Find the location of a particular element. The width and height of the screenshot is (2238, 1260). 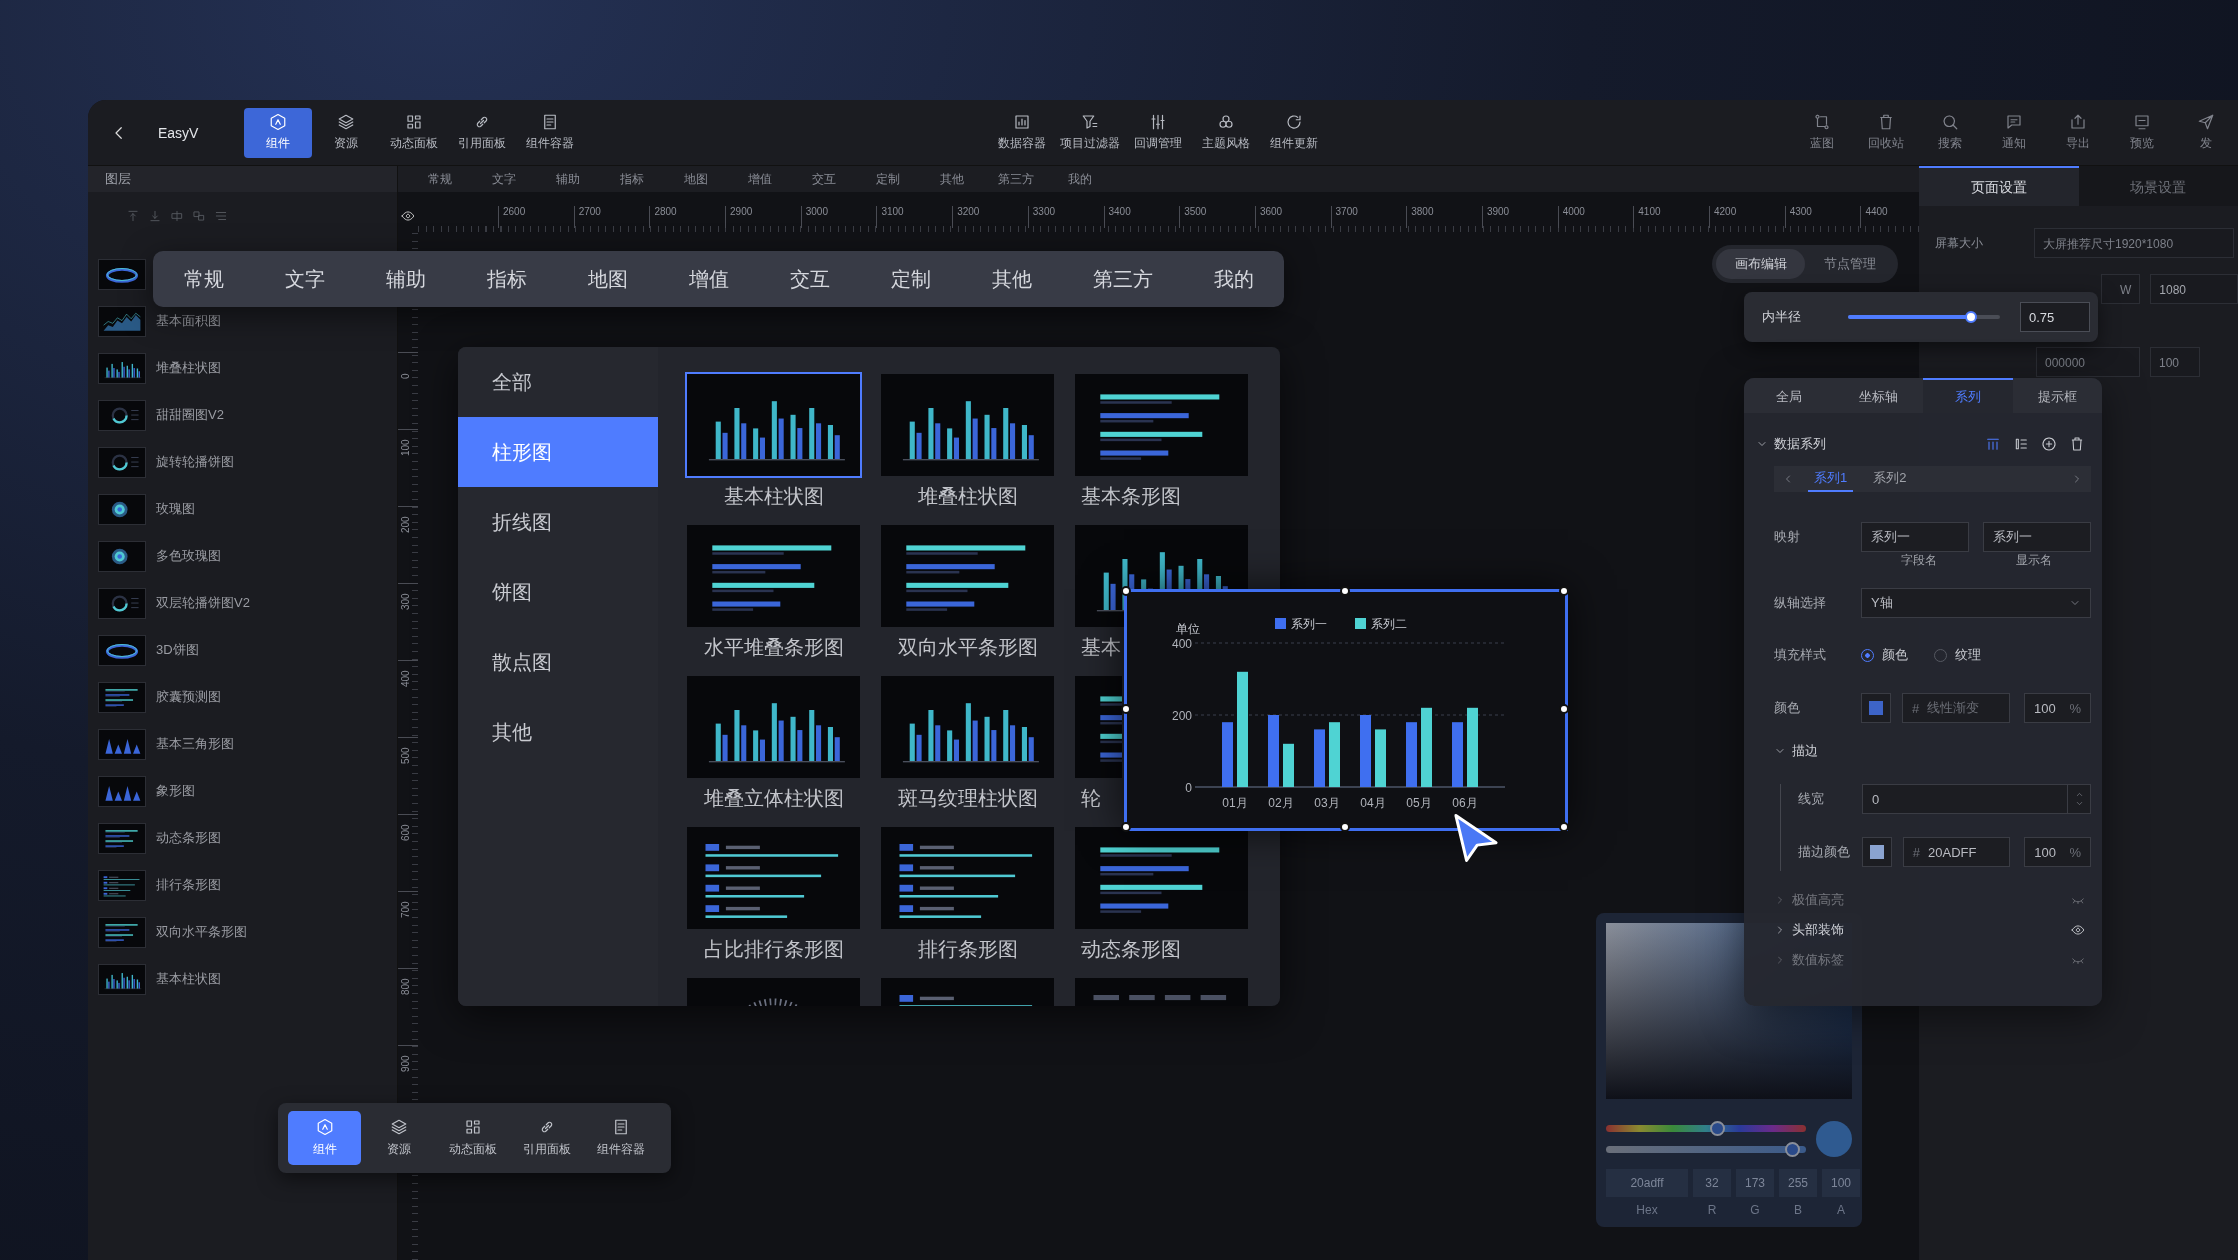

category-tab: 增值 is located at coordinates (760, 179).